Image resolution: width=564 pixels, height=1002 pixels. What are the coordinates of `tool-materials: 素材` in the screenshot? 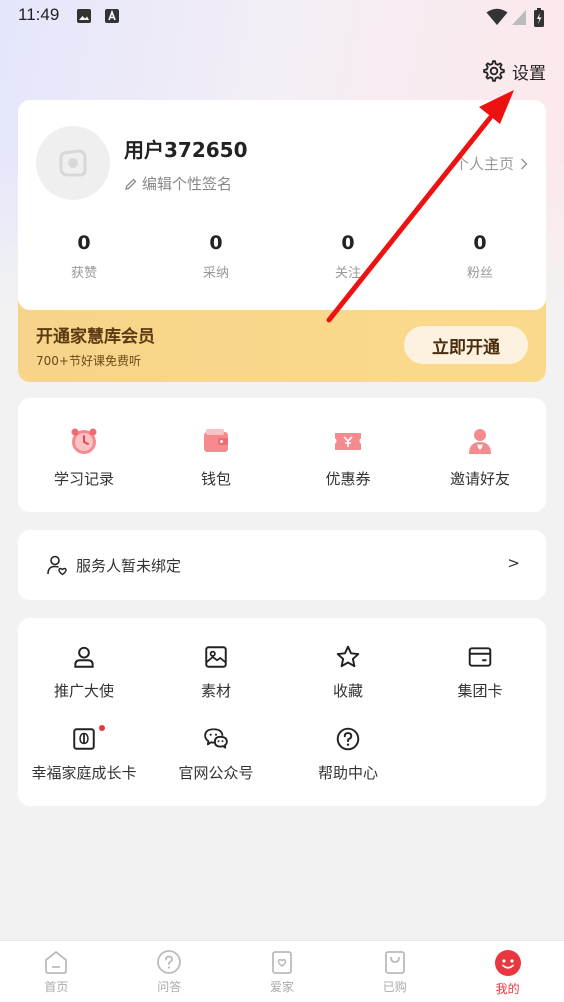 It's located at (216, 685).